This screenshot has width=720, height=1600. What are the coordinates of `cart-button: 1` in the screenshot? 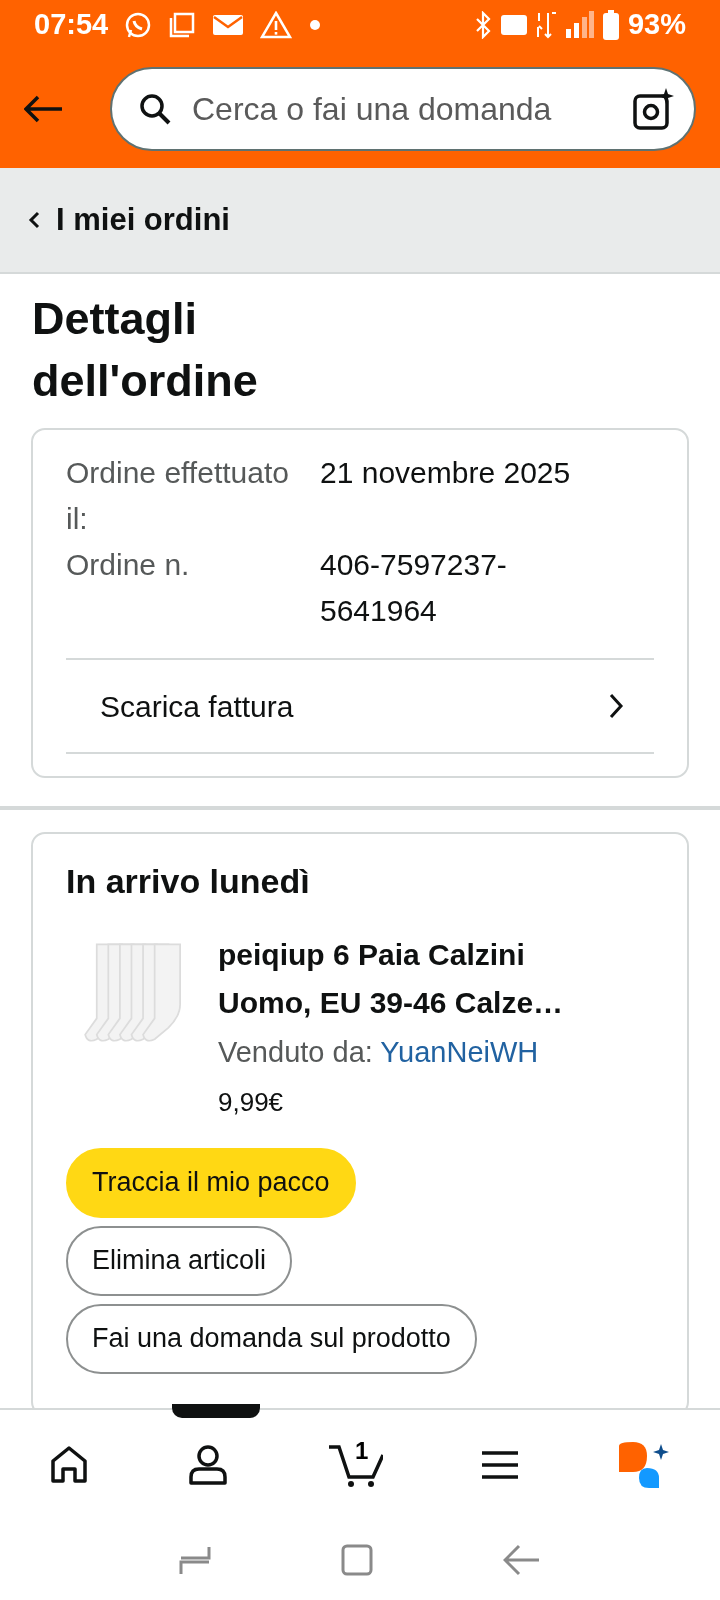 It's located at (354, 1465).